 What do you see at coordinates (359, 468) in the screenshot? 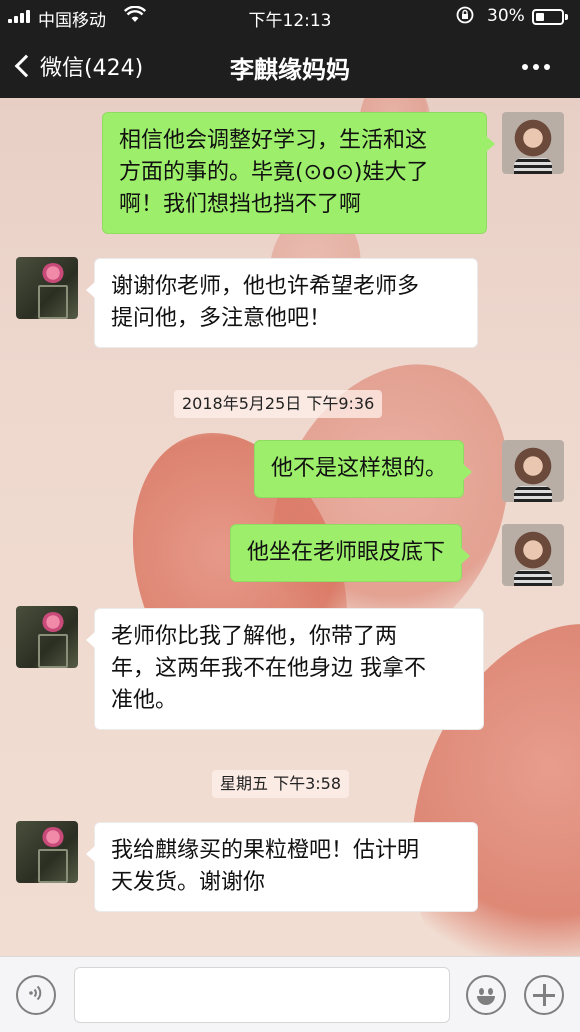
I see `message-line: 他不是这样想的。` at bounding box center [359, 468].